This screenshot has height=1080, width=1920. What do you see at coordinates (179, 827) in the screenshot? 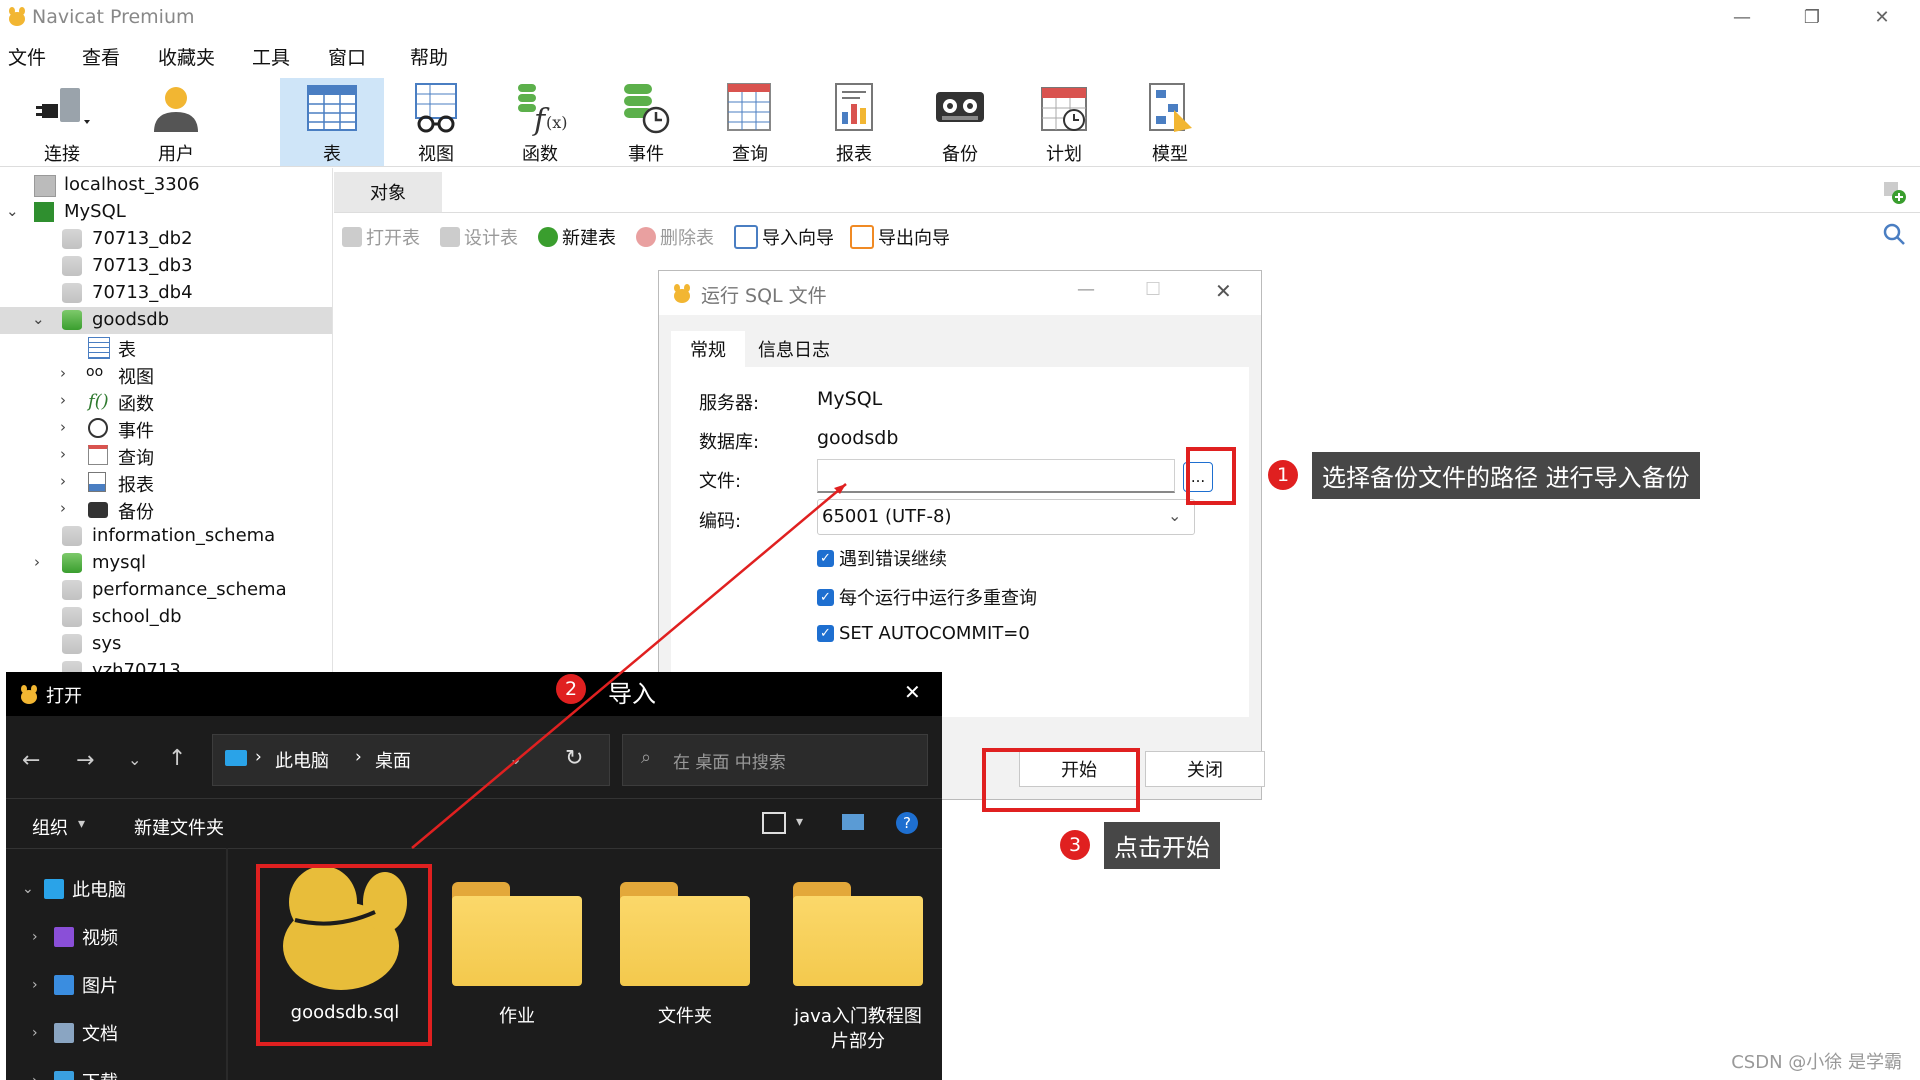
I see `new-folder-button: 新建文件夹` at bounding box center [179, 827].